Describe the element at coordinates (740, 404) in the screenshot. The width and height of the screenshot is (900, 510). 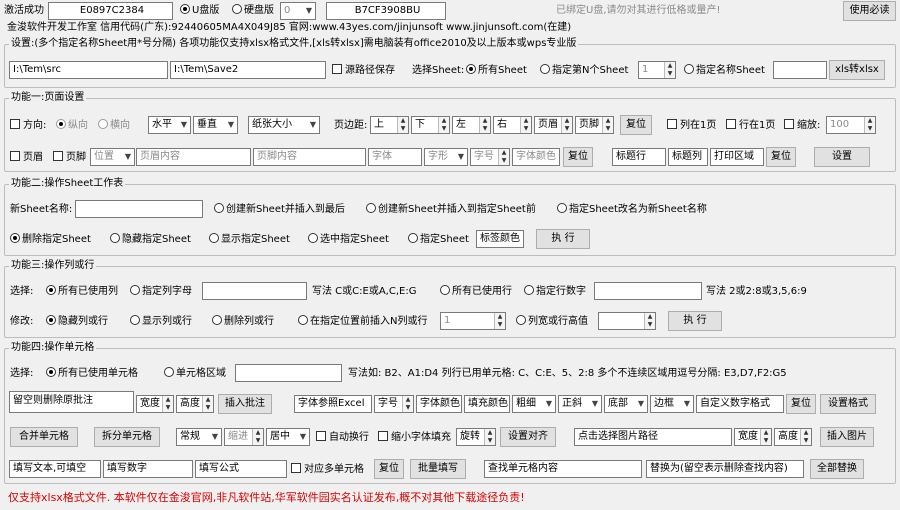
I see `custom-format-input: 自定义数字格式` at that location.